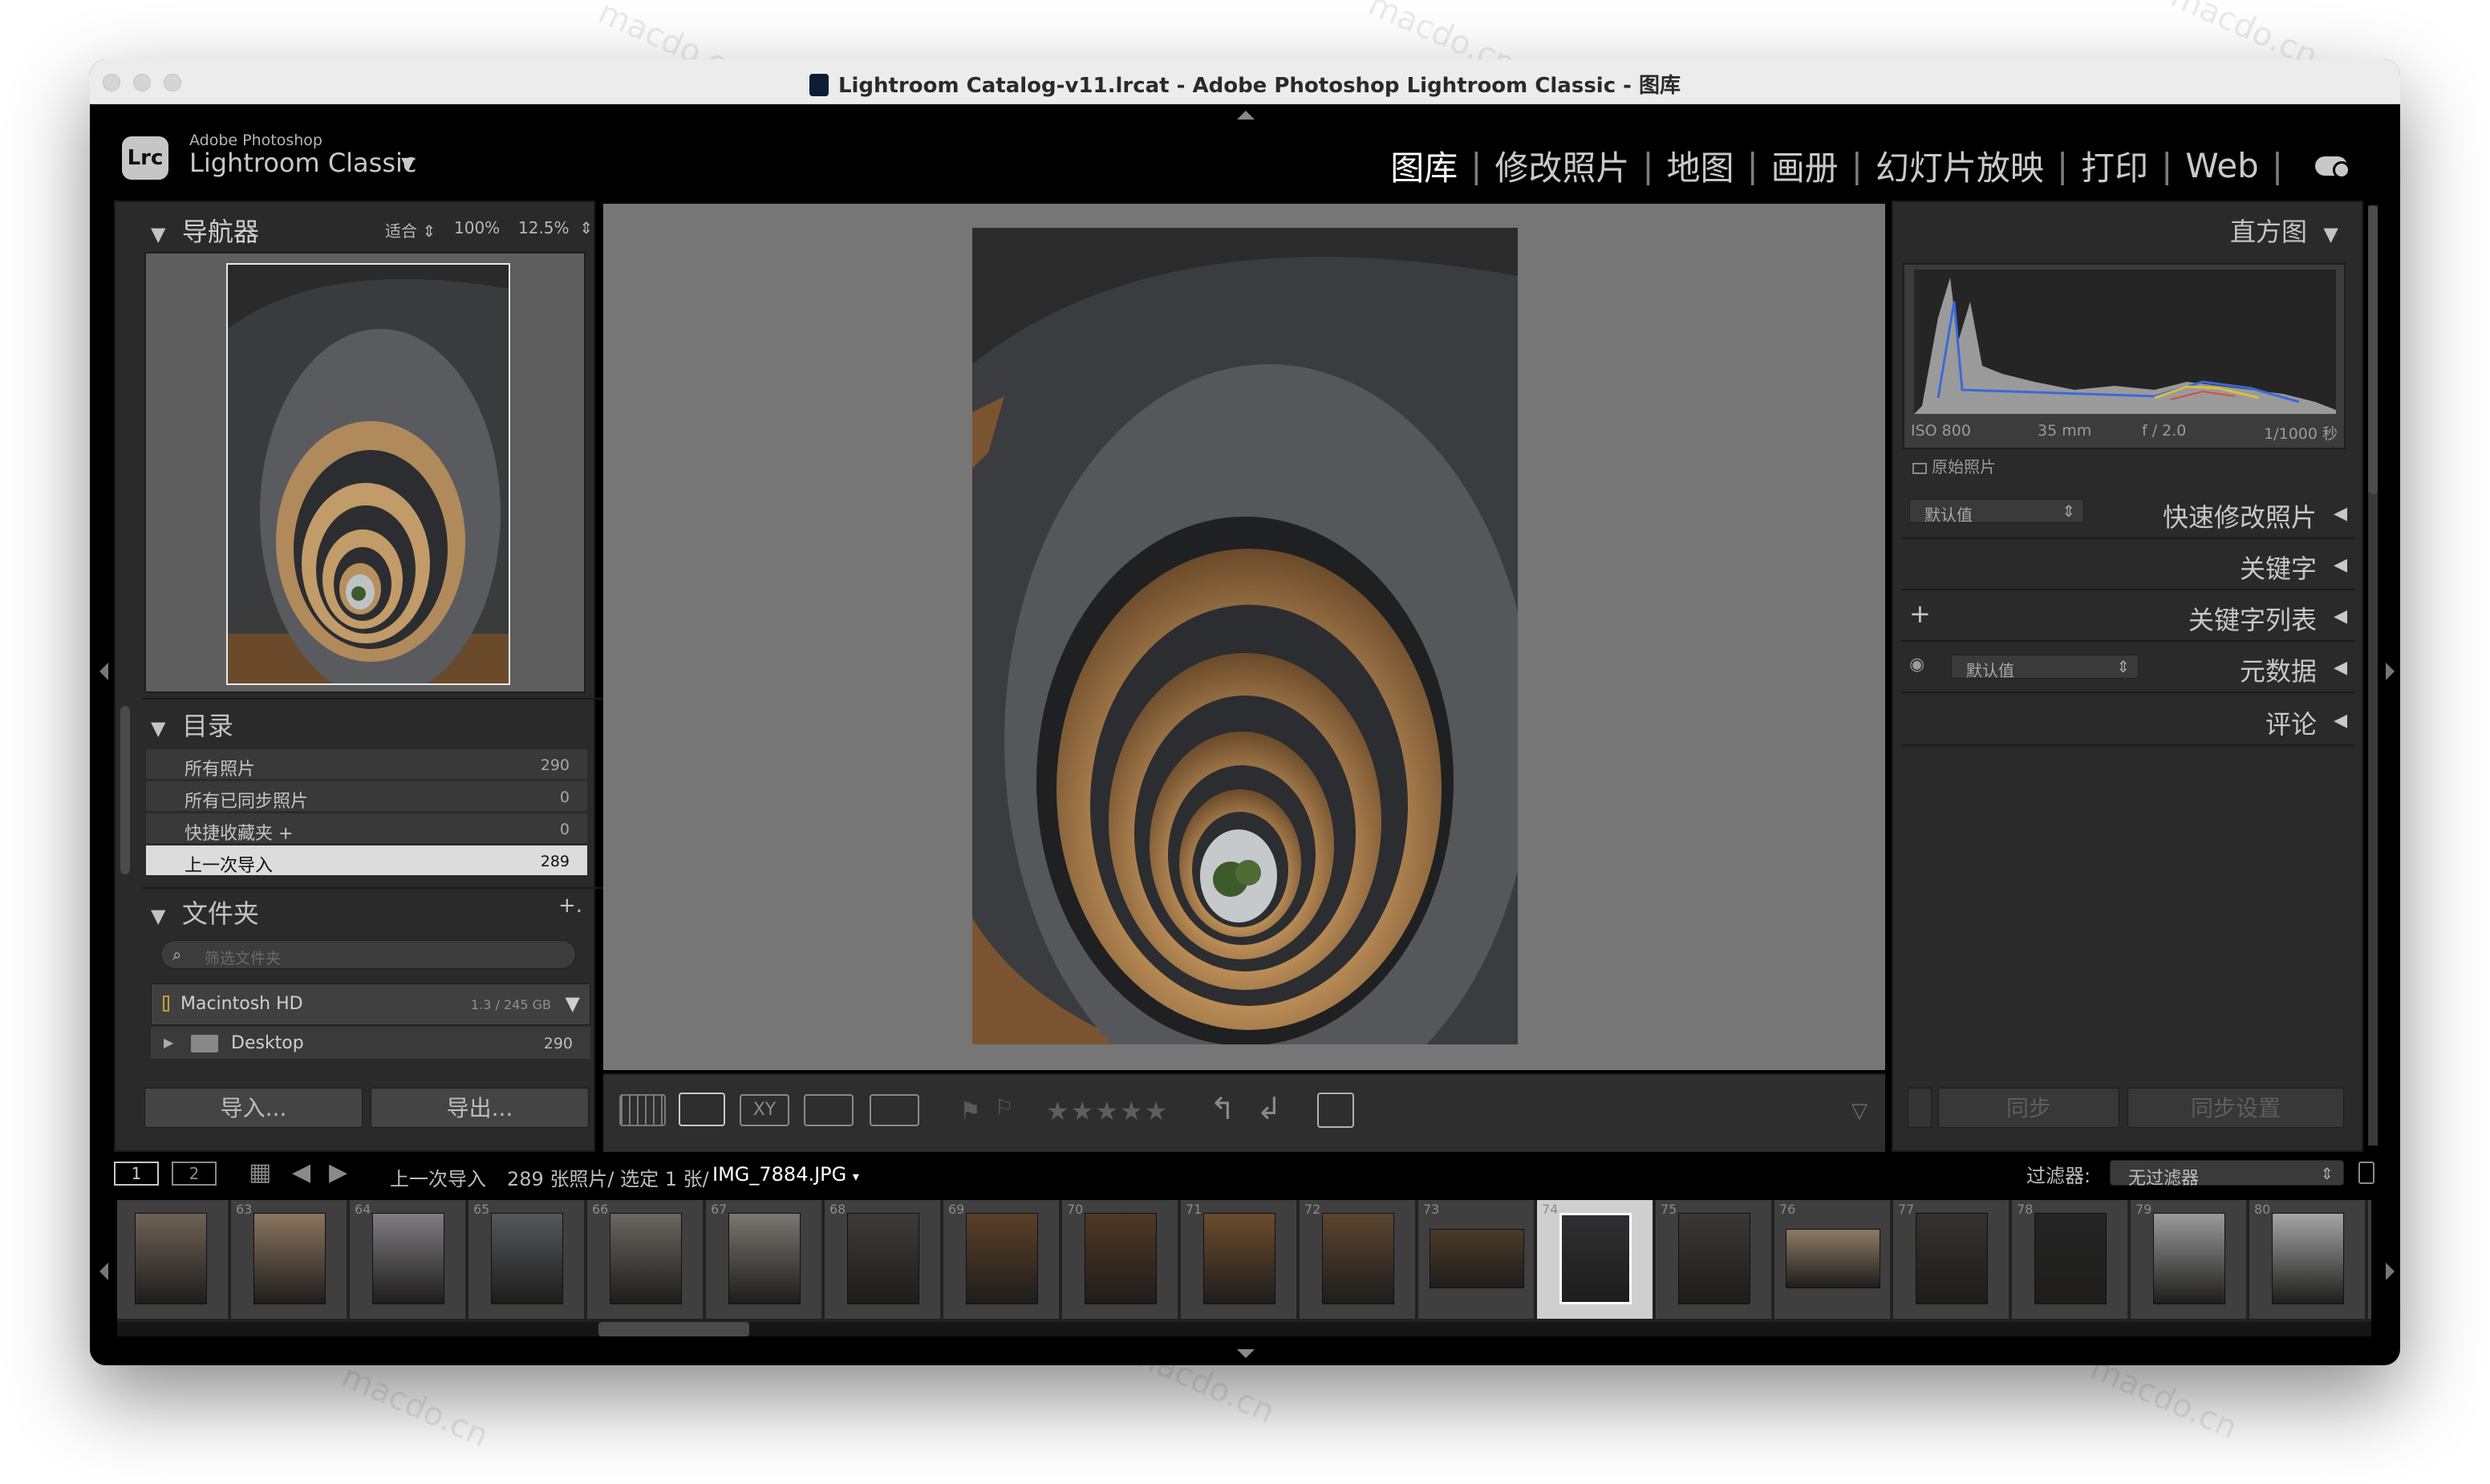  Describe the element at coordinates (2128, 617) in the screenshot. I see `keyword-list-header: + 关键字列表 ◀` at that location.